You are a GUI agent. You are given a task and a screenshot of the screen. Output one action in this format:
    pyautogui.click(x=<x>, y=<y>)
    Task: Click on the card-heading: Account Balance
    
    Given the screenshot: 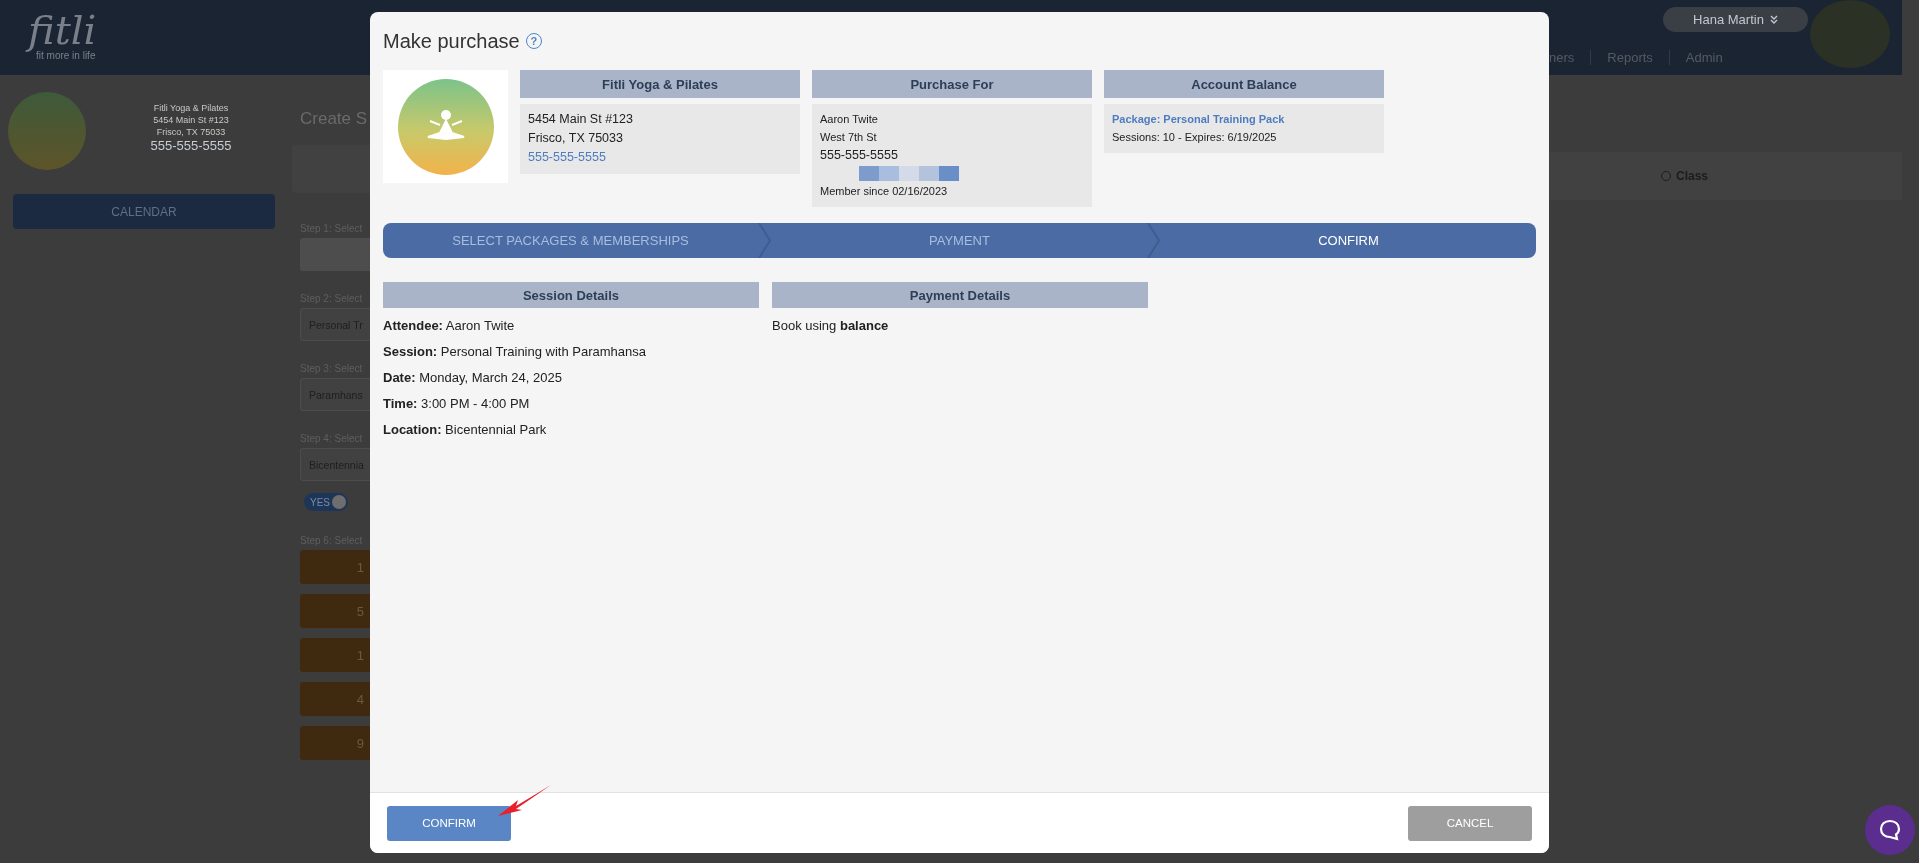 What is the action you would take?
    pyautogui.click(x=1244, y=84)
    